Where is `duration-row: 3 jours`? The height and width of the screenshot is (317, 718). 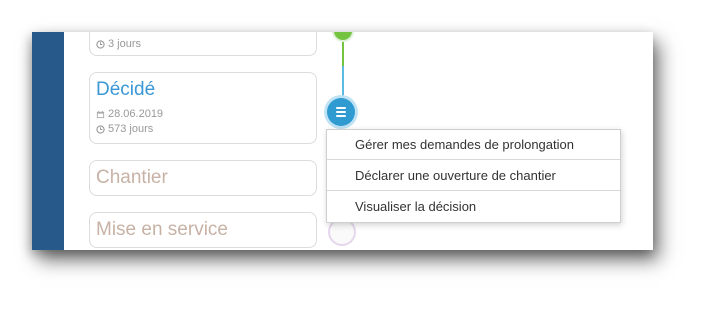 duration-row: 3 jours is located at coordinates (118, 44).